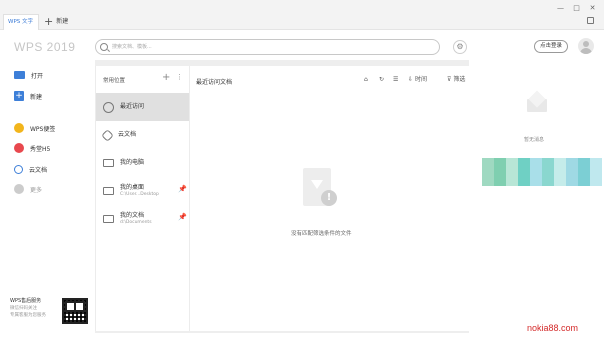  What do you see at coordinates (28, 315) in the screenshot?
I see `service-sub2: 专属客服为您服务` at bounding box center [28, 315].